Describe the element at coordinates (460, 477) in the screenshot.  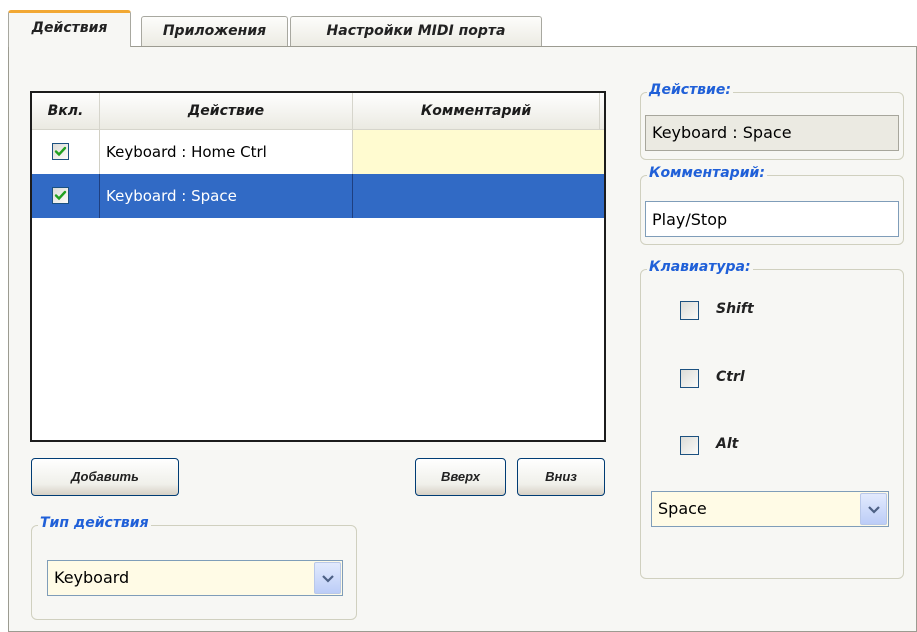
I see `move-up-button: Вверх` at that location.